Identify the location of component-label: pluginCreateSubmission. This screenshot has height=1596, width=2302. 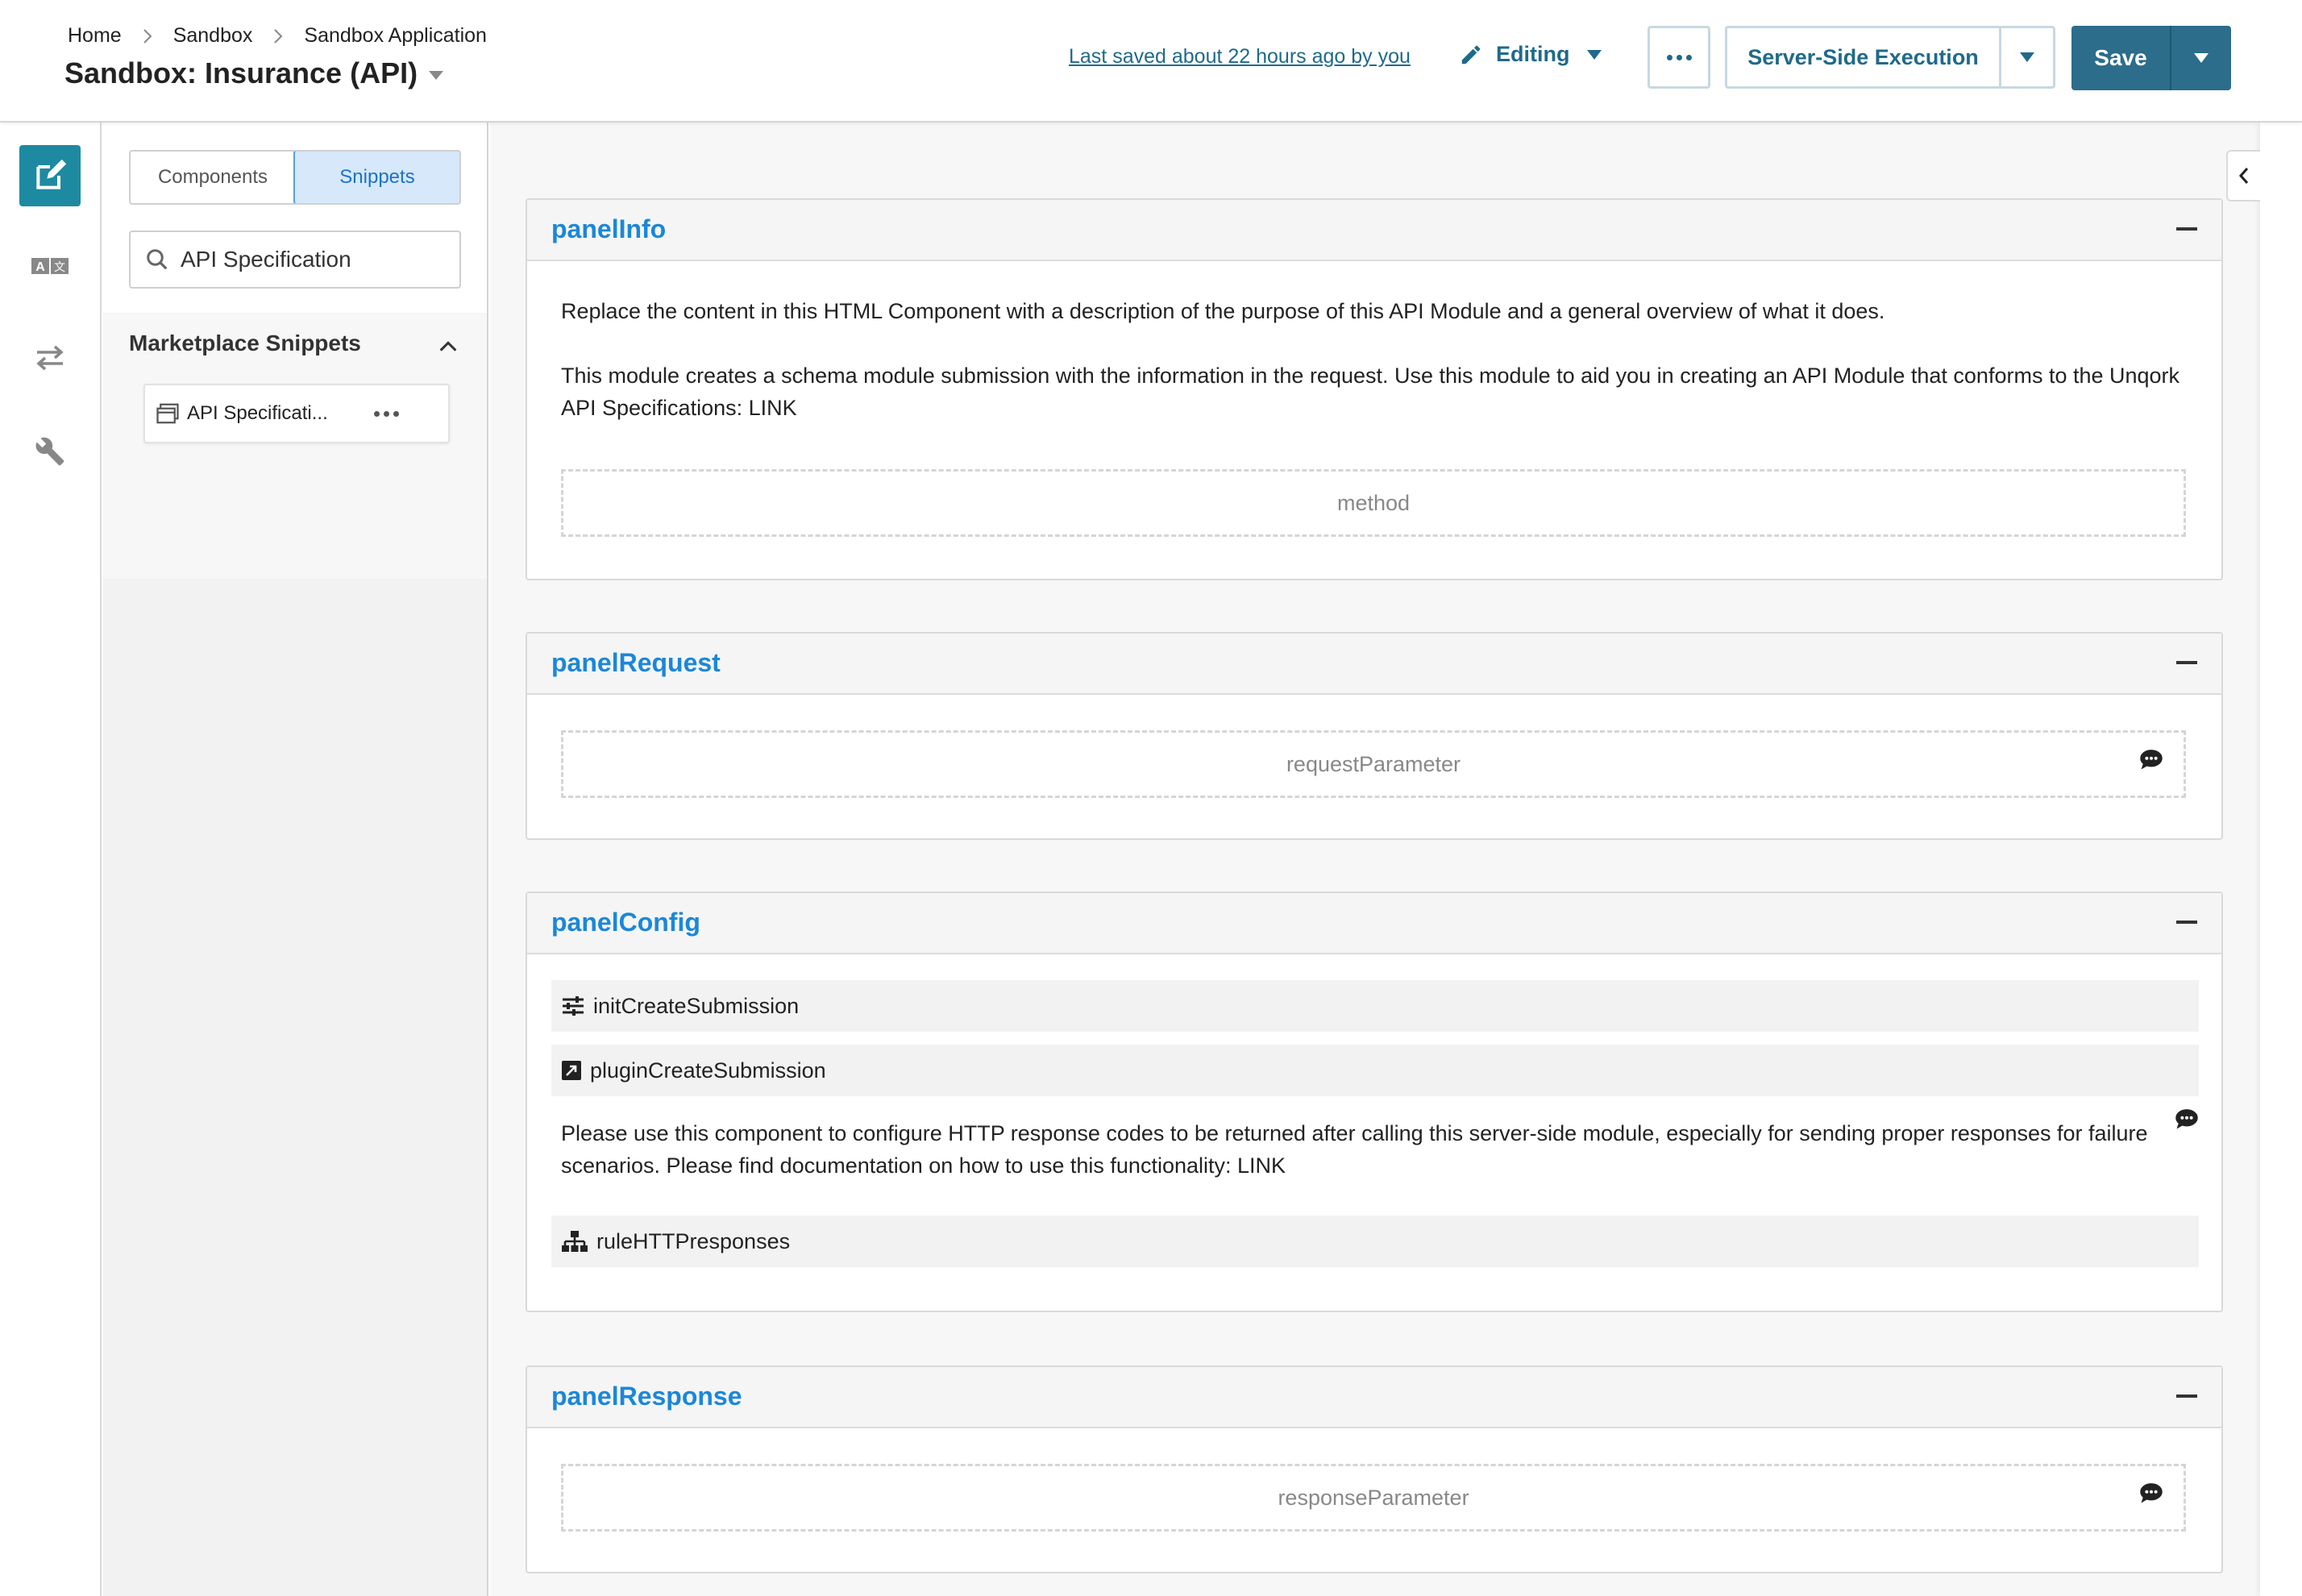
(708, 1070).